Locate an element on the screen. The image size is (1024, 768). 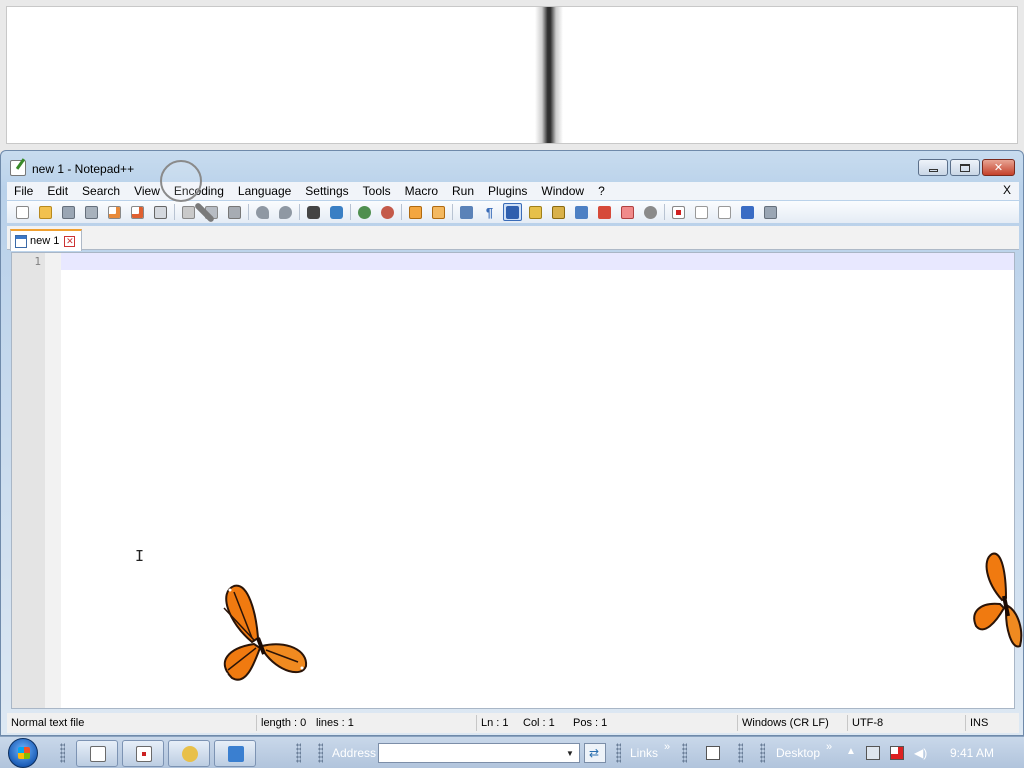
notepad-quicklaunch-icon is located at coordinates (713, 753).